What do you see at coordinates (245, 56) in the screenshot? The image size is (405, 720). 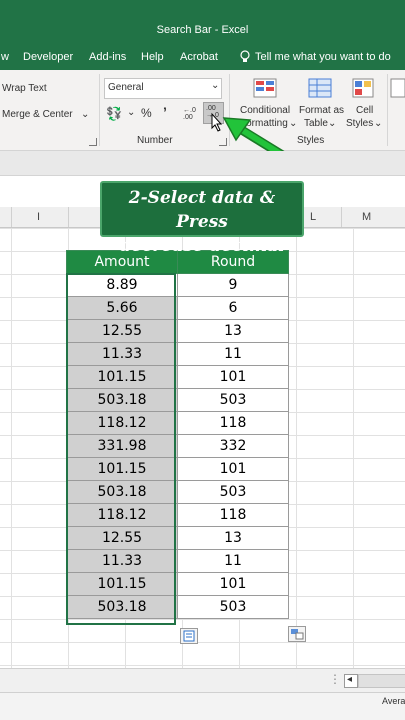 I see `lightbulb-icon` at bounding box center [245, 56].